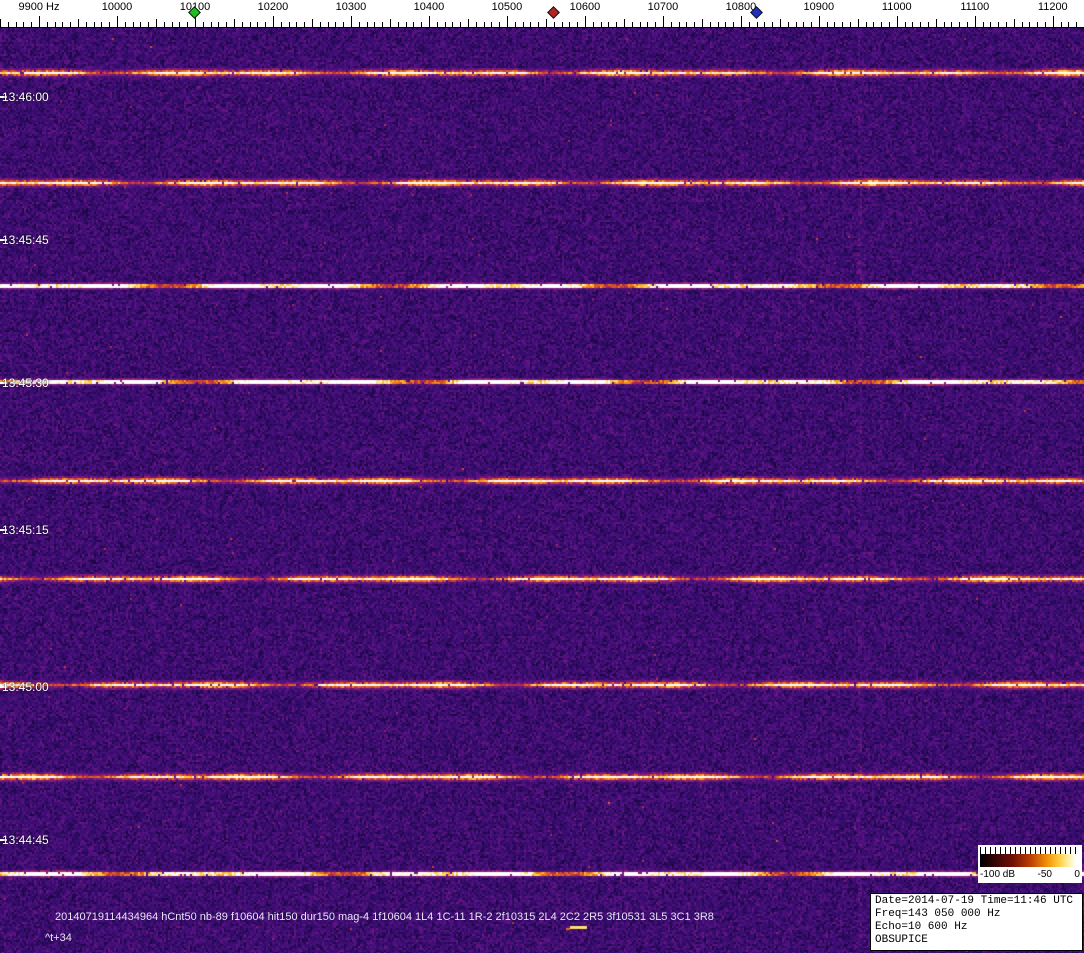 This screenshot has height=953, width=1084. What do you see at coordinates (507, 7) in the screenshot?
I see `frequency-tick-label: 10500` at bounding box center [507, 7].